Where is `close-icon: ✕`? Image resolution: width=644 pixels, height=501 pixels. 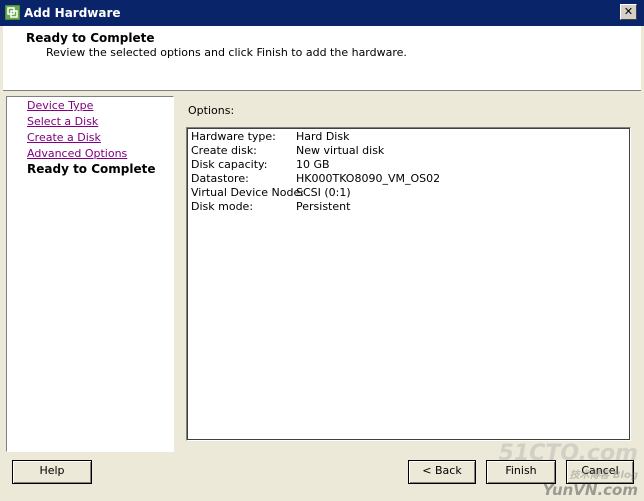 close-icon: ✕ is located at coordinates (628, 11).